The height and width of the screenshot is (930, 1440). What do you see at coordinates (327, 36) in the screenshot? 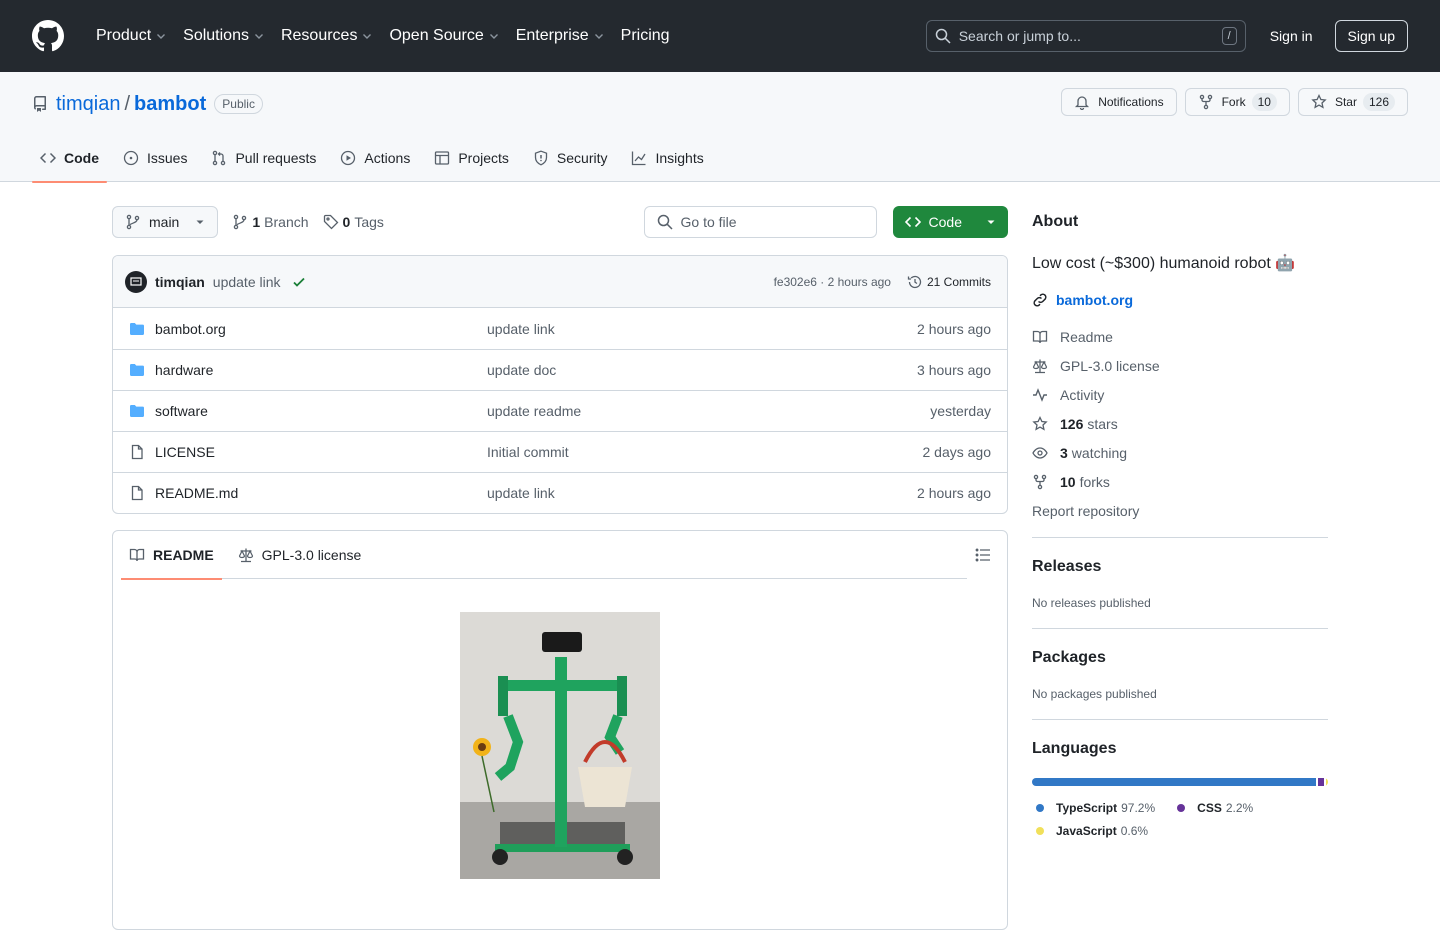
I see `nav-item-resources: Resources` at bounding box center [327, 36].